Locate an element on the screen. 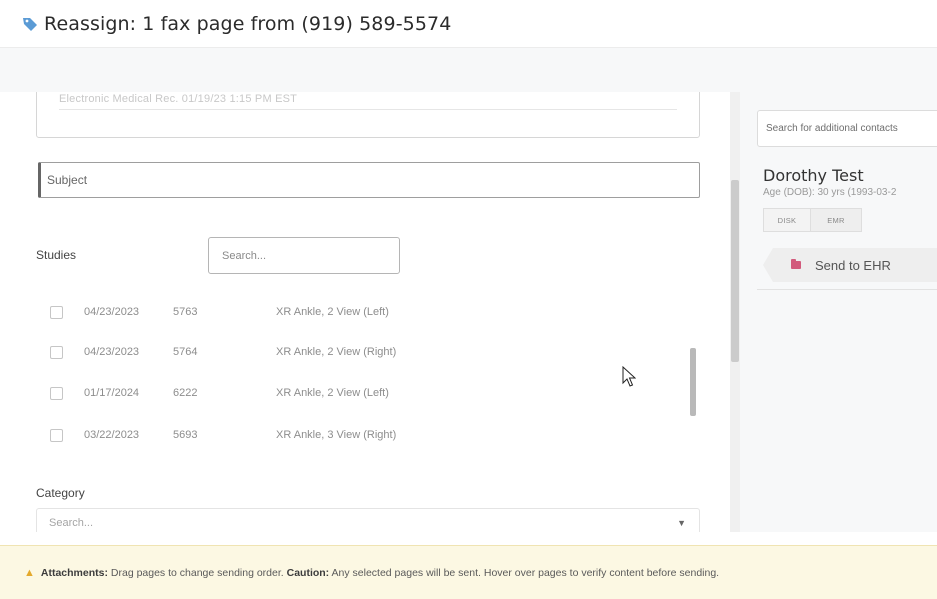 The image size is (937, 599). study-number: 5763 is located at coordinates (185, 312).